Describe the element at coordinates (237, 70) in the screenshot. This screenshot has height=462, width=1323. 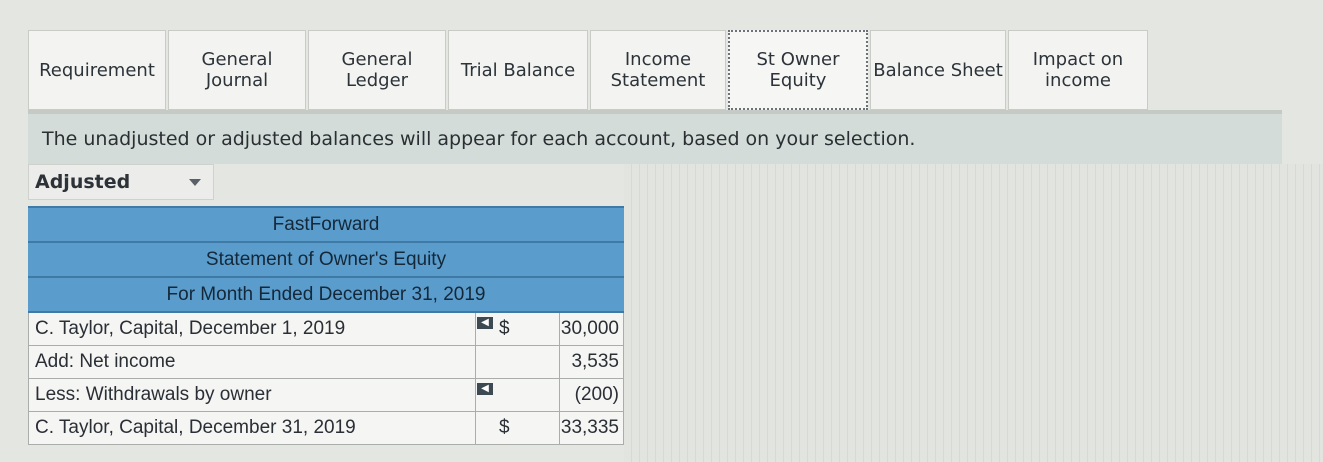
I see `tab-general-journal: General Journal` at that location.